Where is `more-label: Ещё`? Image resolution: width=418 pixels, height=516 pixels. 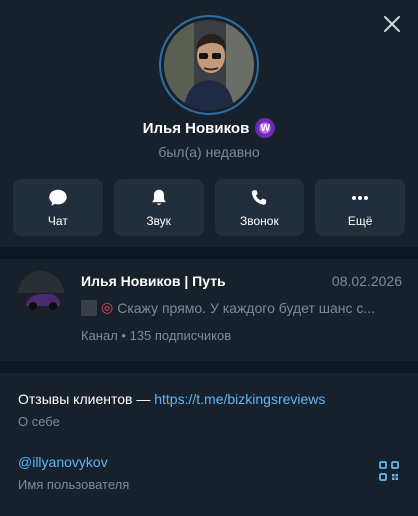 more-label: Ещё is located at coordinates (360, 221).